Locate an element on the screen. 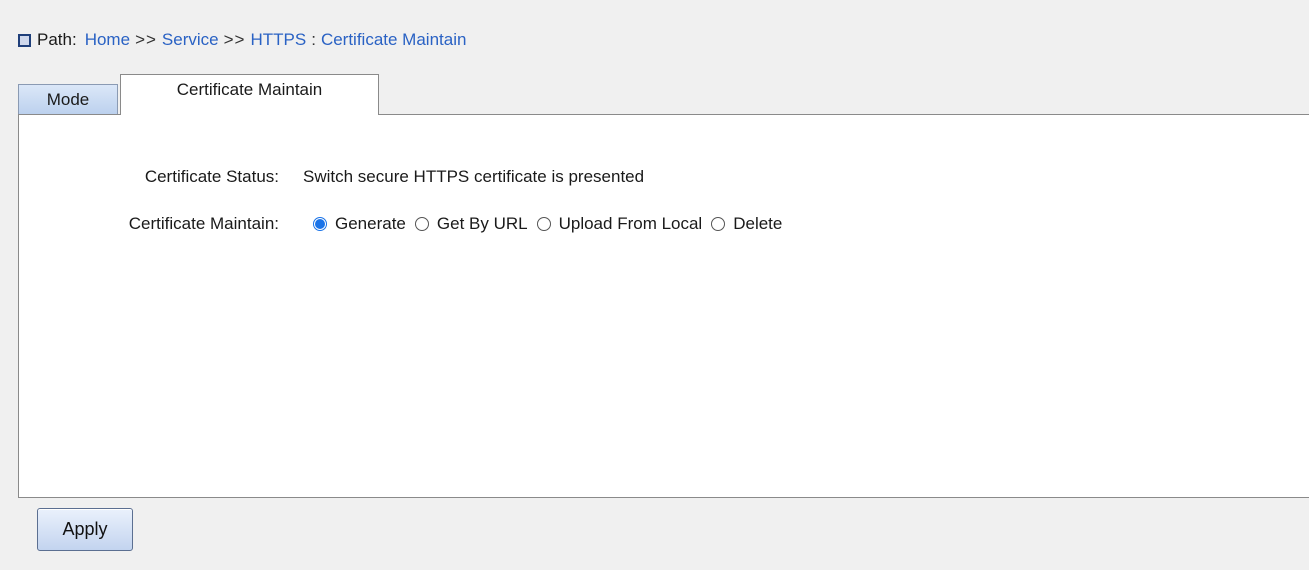 The image size is (1309, 570). certificate-maintain-label: Certificate Maintain: is located at coordinates (203, 223).